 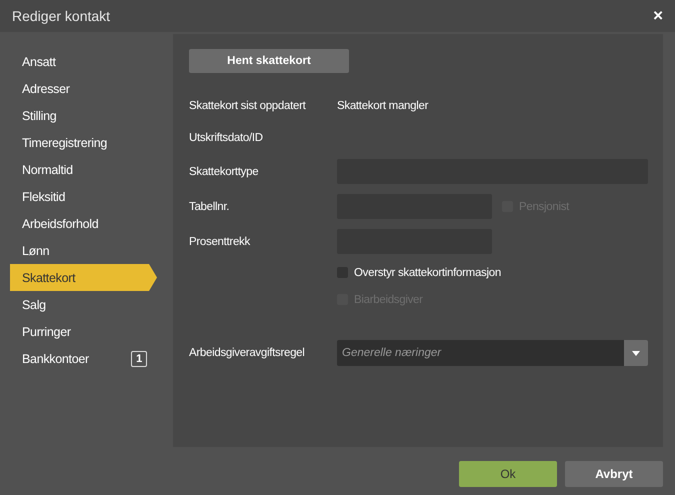 I want to click on field-label: Skattekorttype, so click(x=224, y=172).